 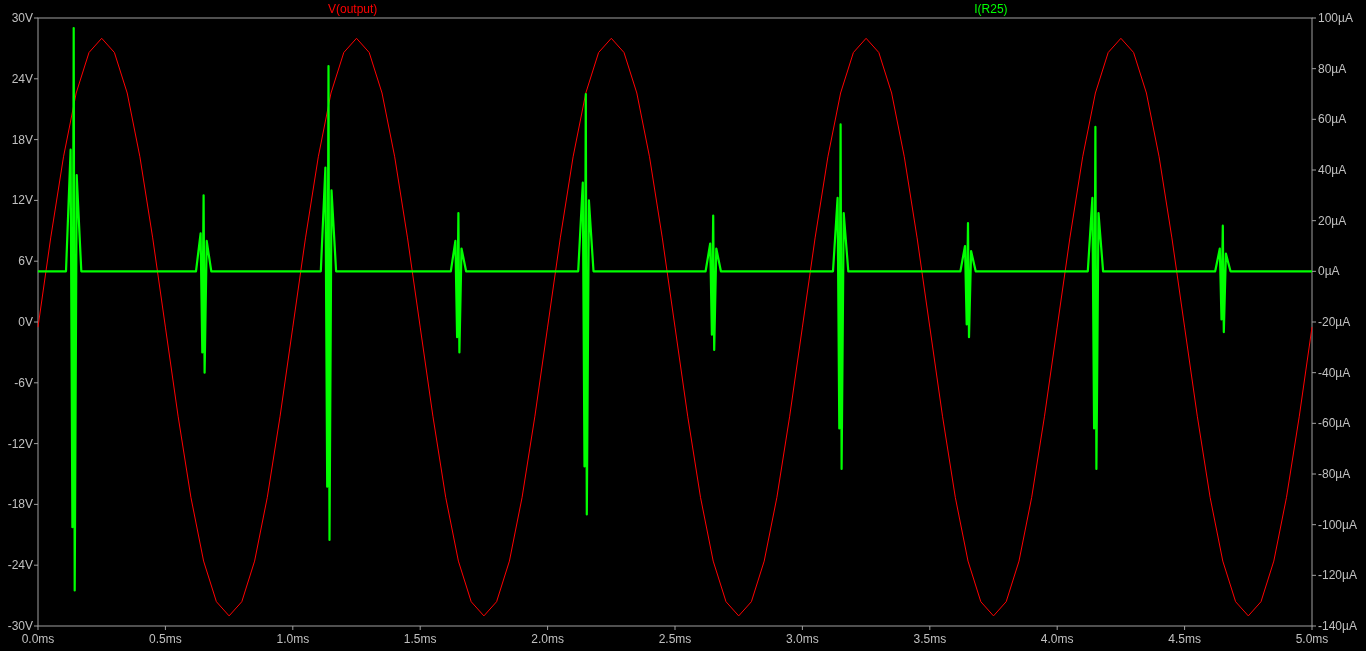 What do you see at coordinates (1337, 626) in the screenshot?
I see `y-tick-label: -140µA` at bounding box center [1337, 626].